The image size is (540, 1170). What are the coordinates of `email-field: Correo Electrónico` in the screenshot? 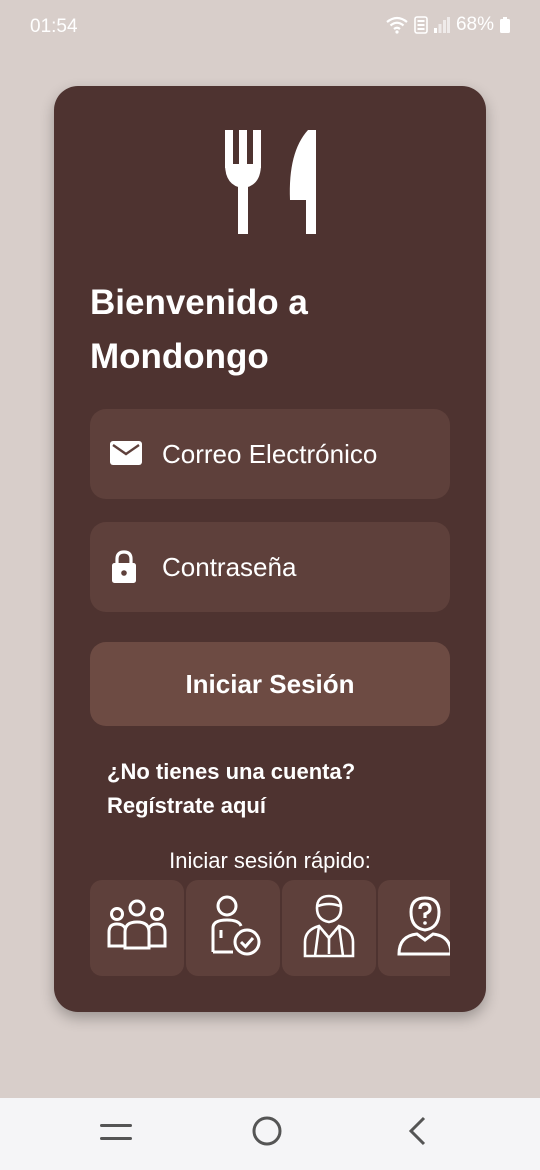 It's located at (270, 454).